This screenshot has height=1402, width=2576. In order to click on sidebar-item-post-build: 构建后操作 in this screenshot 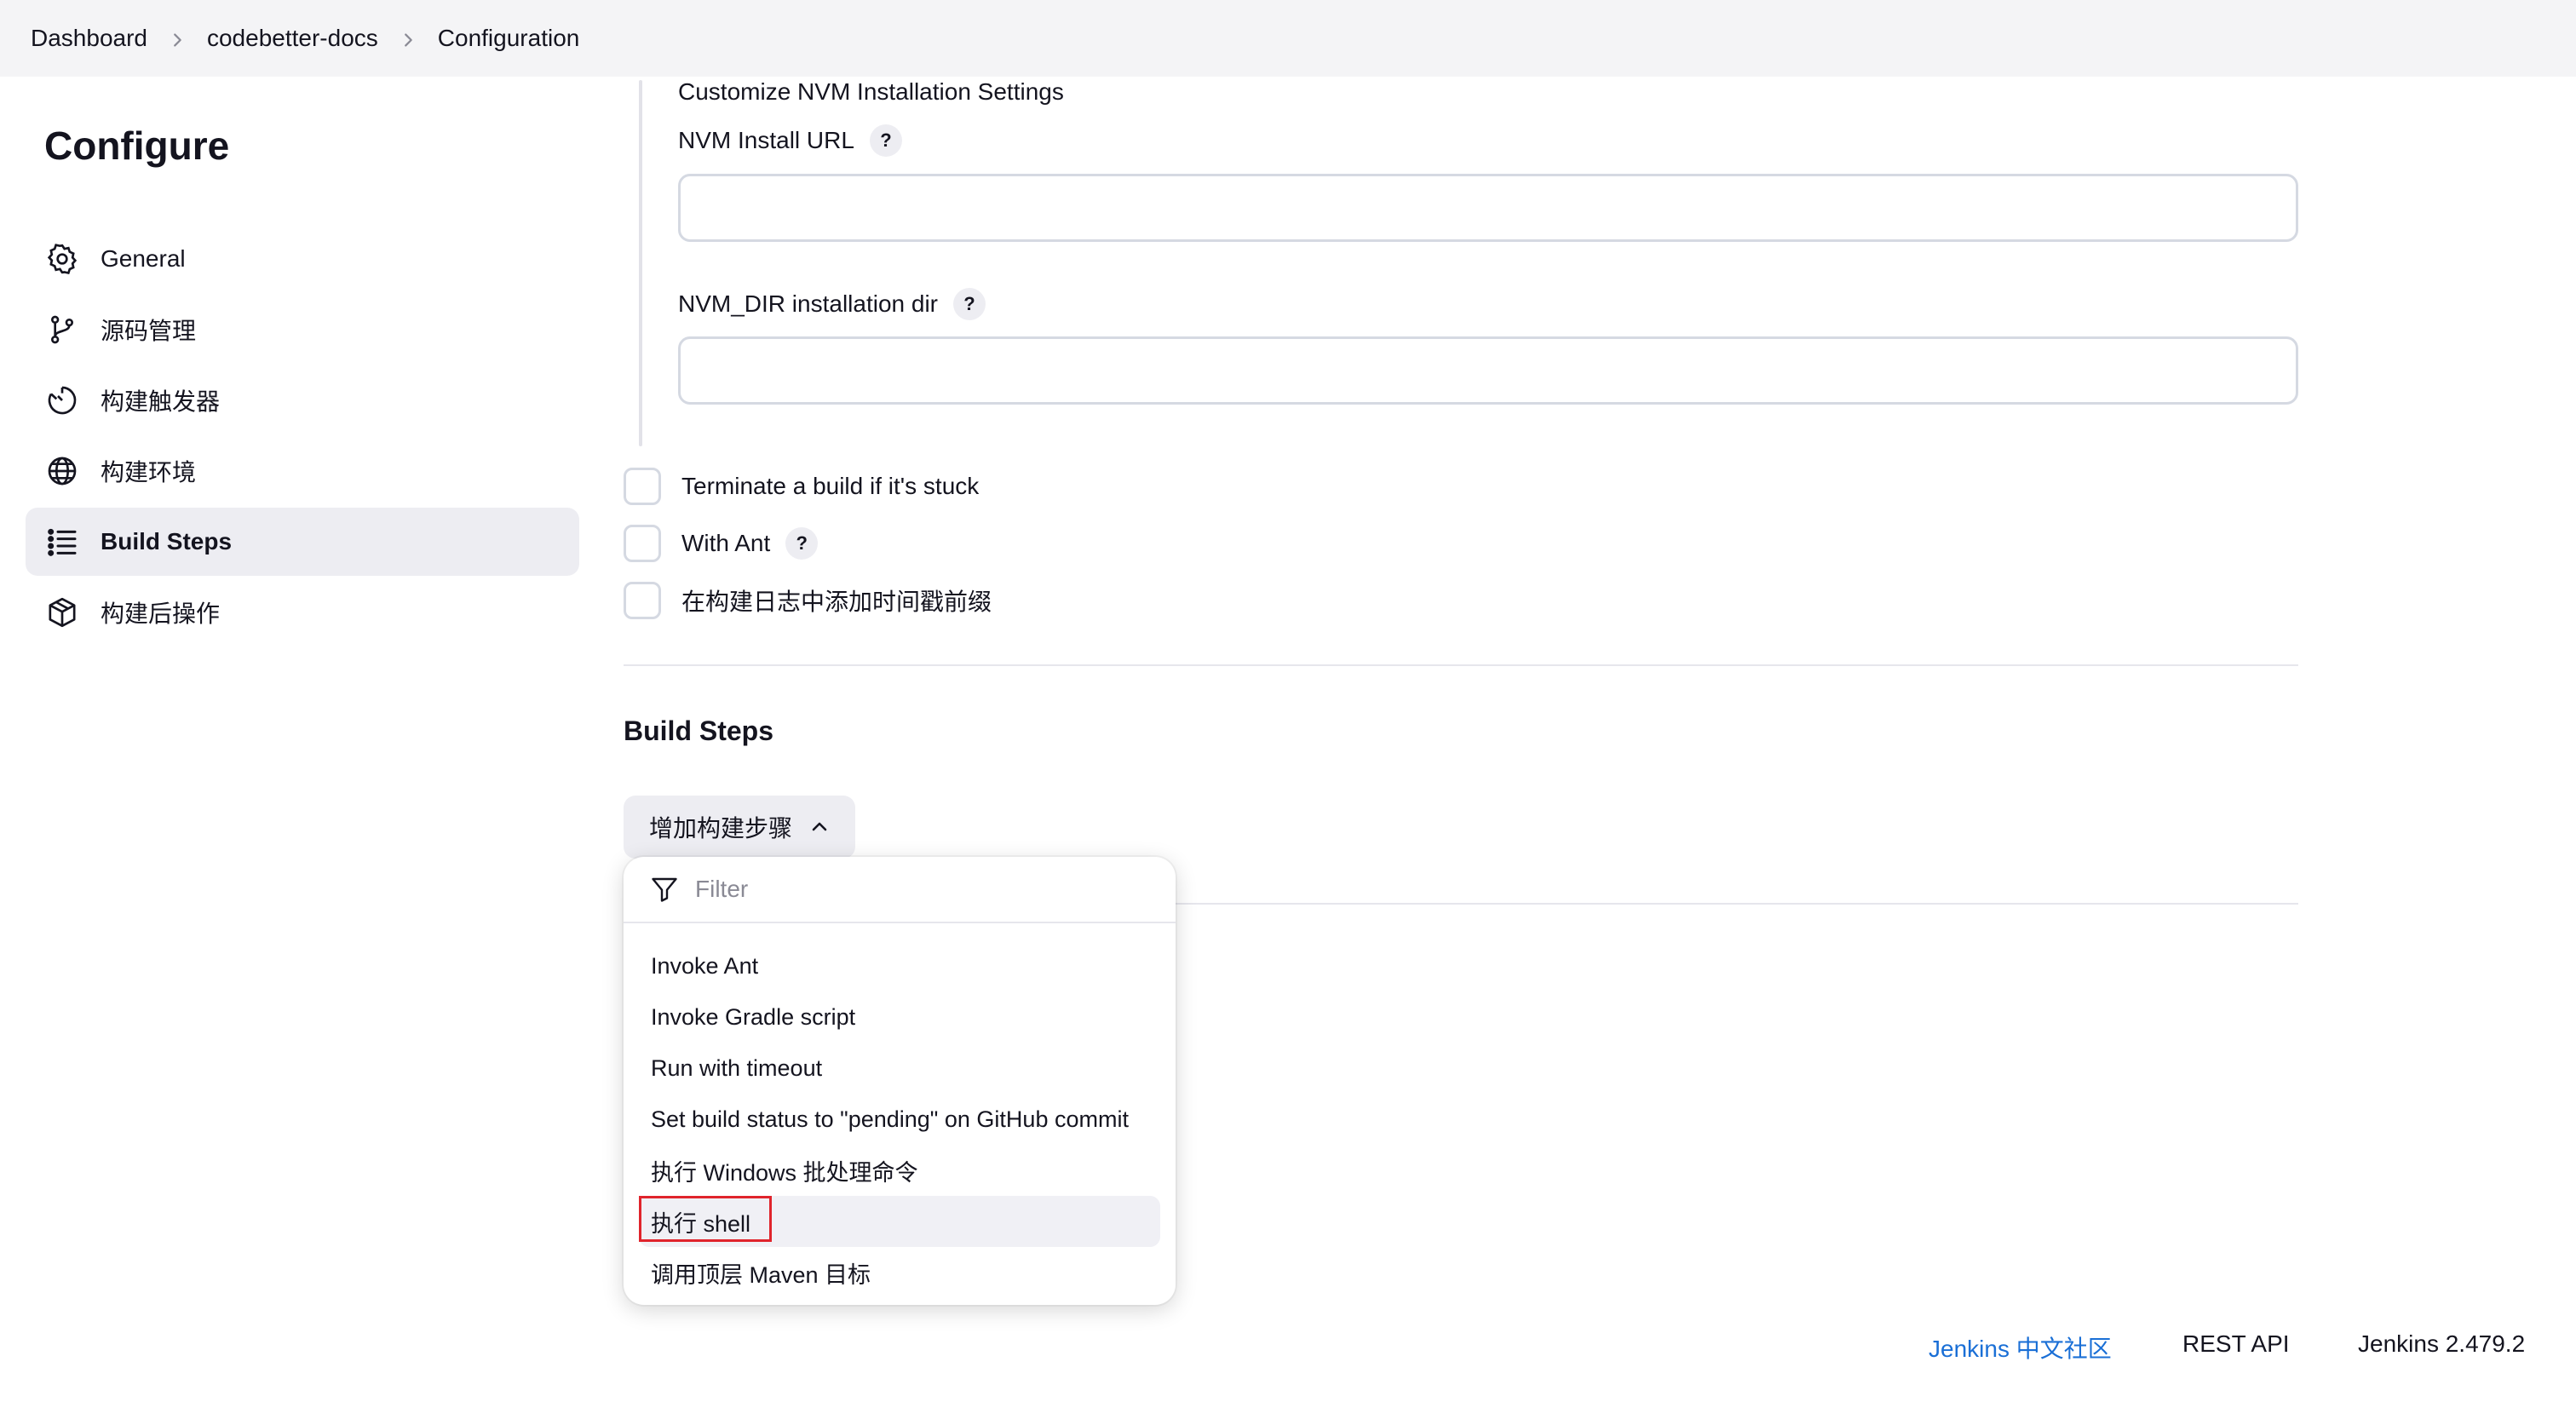, I will do `click(302, 612)`.